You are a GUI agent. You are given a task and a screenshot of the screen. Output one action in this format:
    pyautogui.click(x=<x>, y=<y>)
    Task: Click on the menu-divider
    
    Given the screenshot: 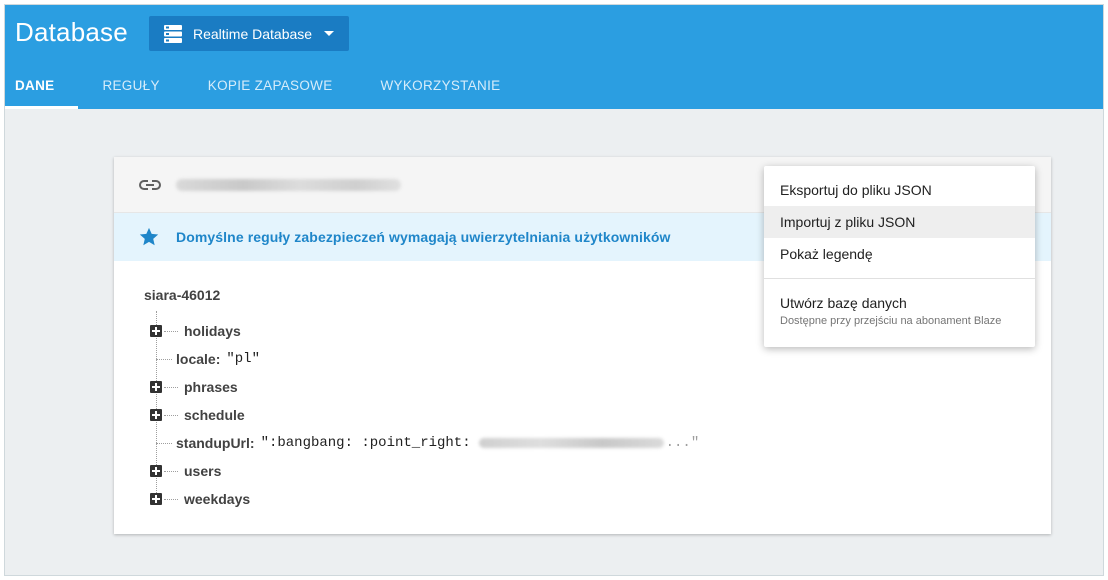 What is the action you would take?
    pyautogui.click(x=899, y=278)
    